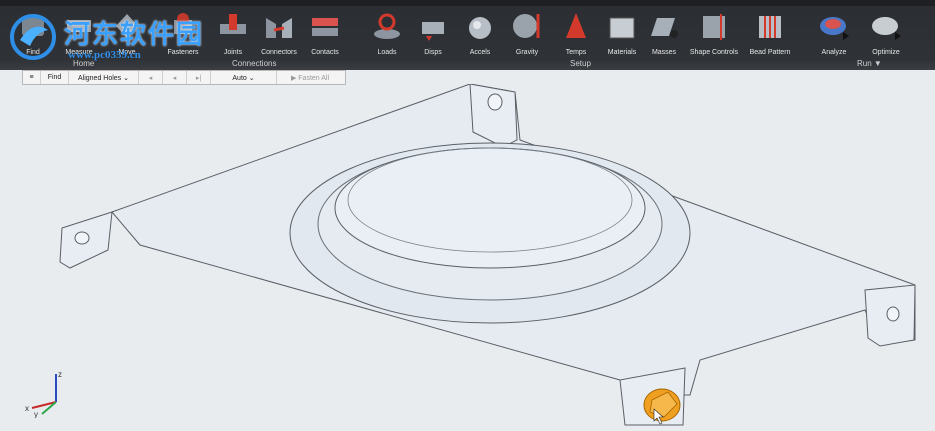  What do you see at coordinates (770, 27) in the screenshot?
I see `bead-pattern-icon` at bounding box center [770, 27].